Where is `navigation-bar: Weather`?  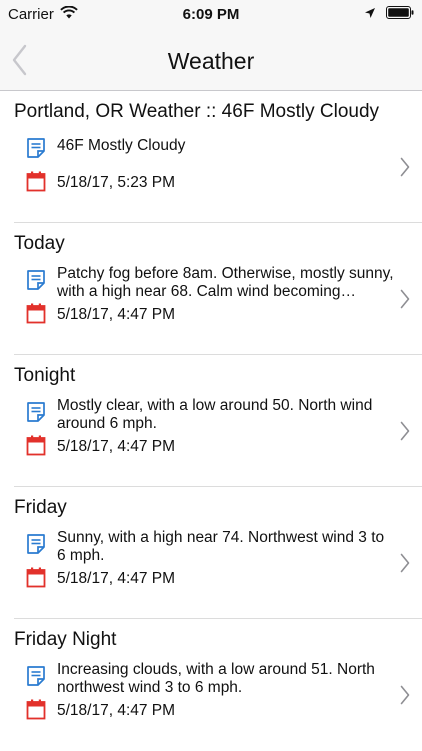
navigation-bar: Weather is located at coordinates (211, 60).